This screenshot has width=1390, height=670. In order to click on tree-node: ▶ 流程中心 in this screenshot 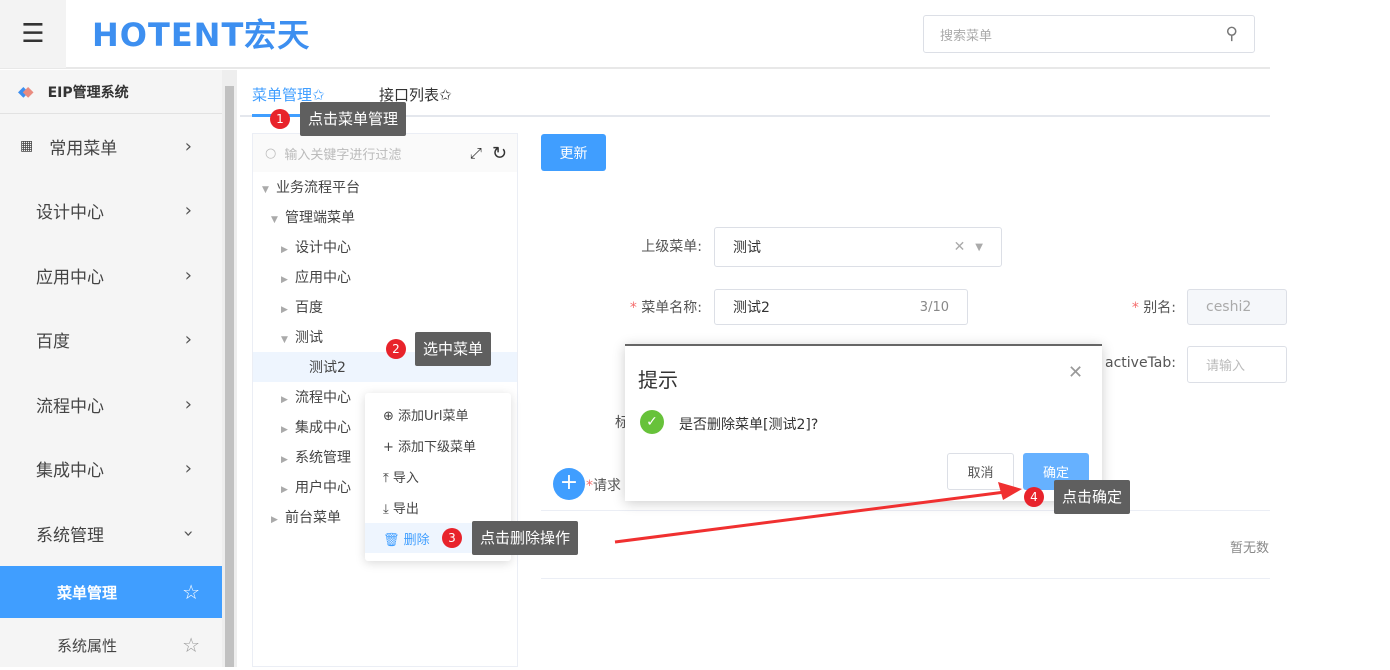, I will do `click(316, 397)`.